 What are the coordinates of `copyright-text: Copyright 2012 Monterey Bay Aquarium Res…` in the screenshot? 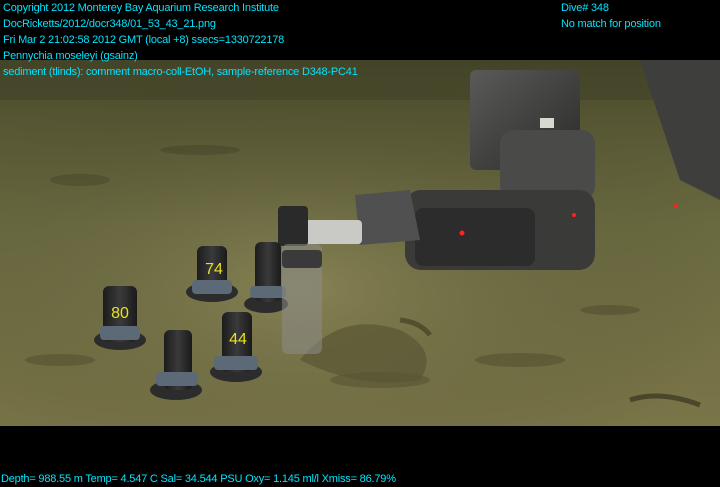 It's located at (141, 8).